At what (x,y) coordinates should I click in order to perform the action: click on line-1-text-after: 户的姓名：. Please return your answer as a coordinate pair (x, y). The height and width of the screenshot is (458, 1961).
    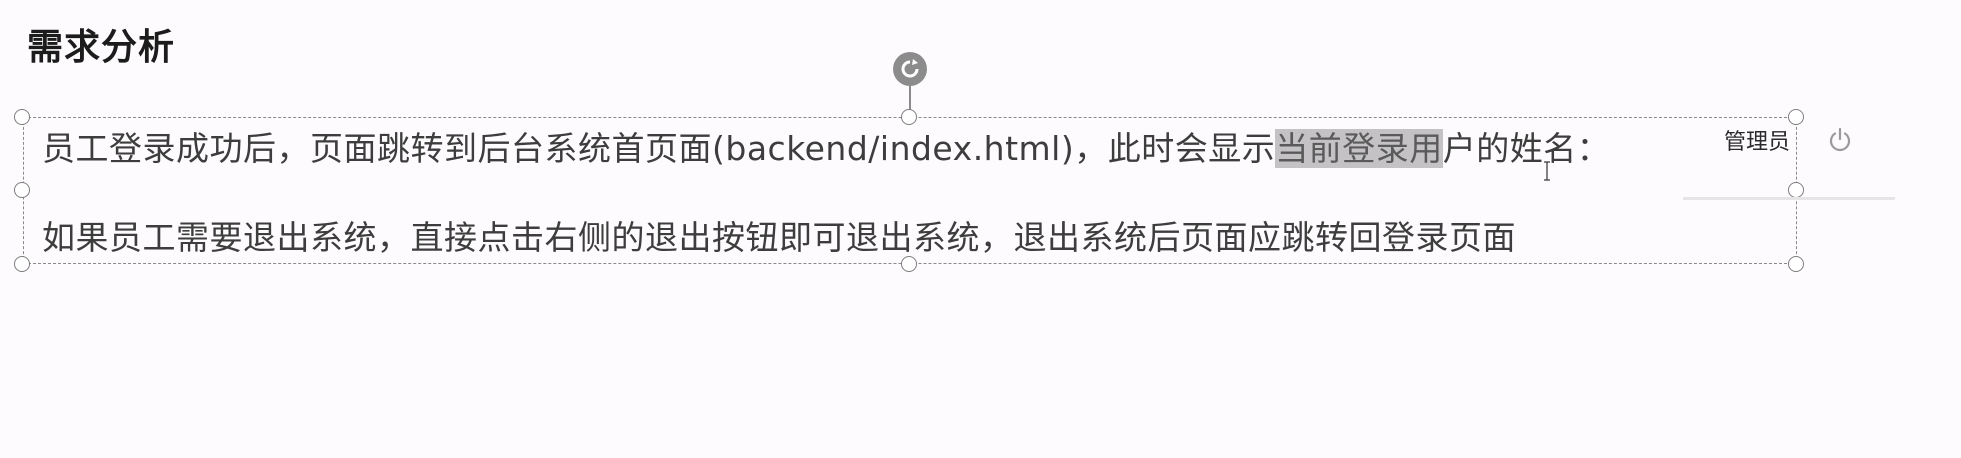
    Looking at the image, I should click on (1526, 148).